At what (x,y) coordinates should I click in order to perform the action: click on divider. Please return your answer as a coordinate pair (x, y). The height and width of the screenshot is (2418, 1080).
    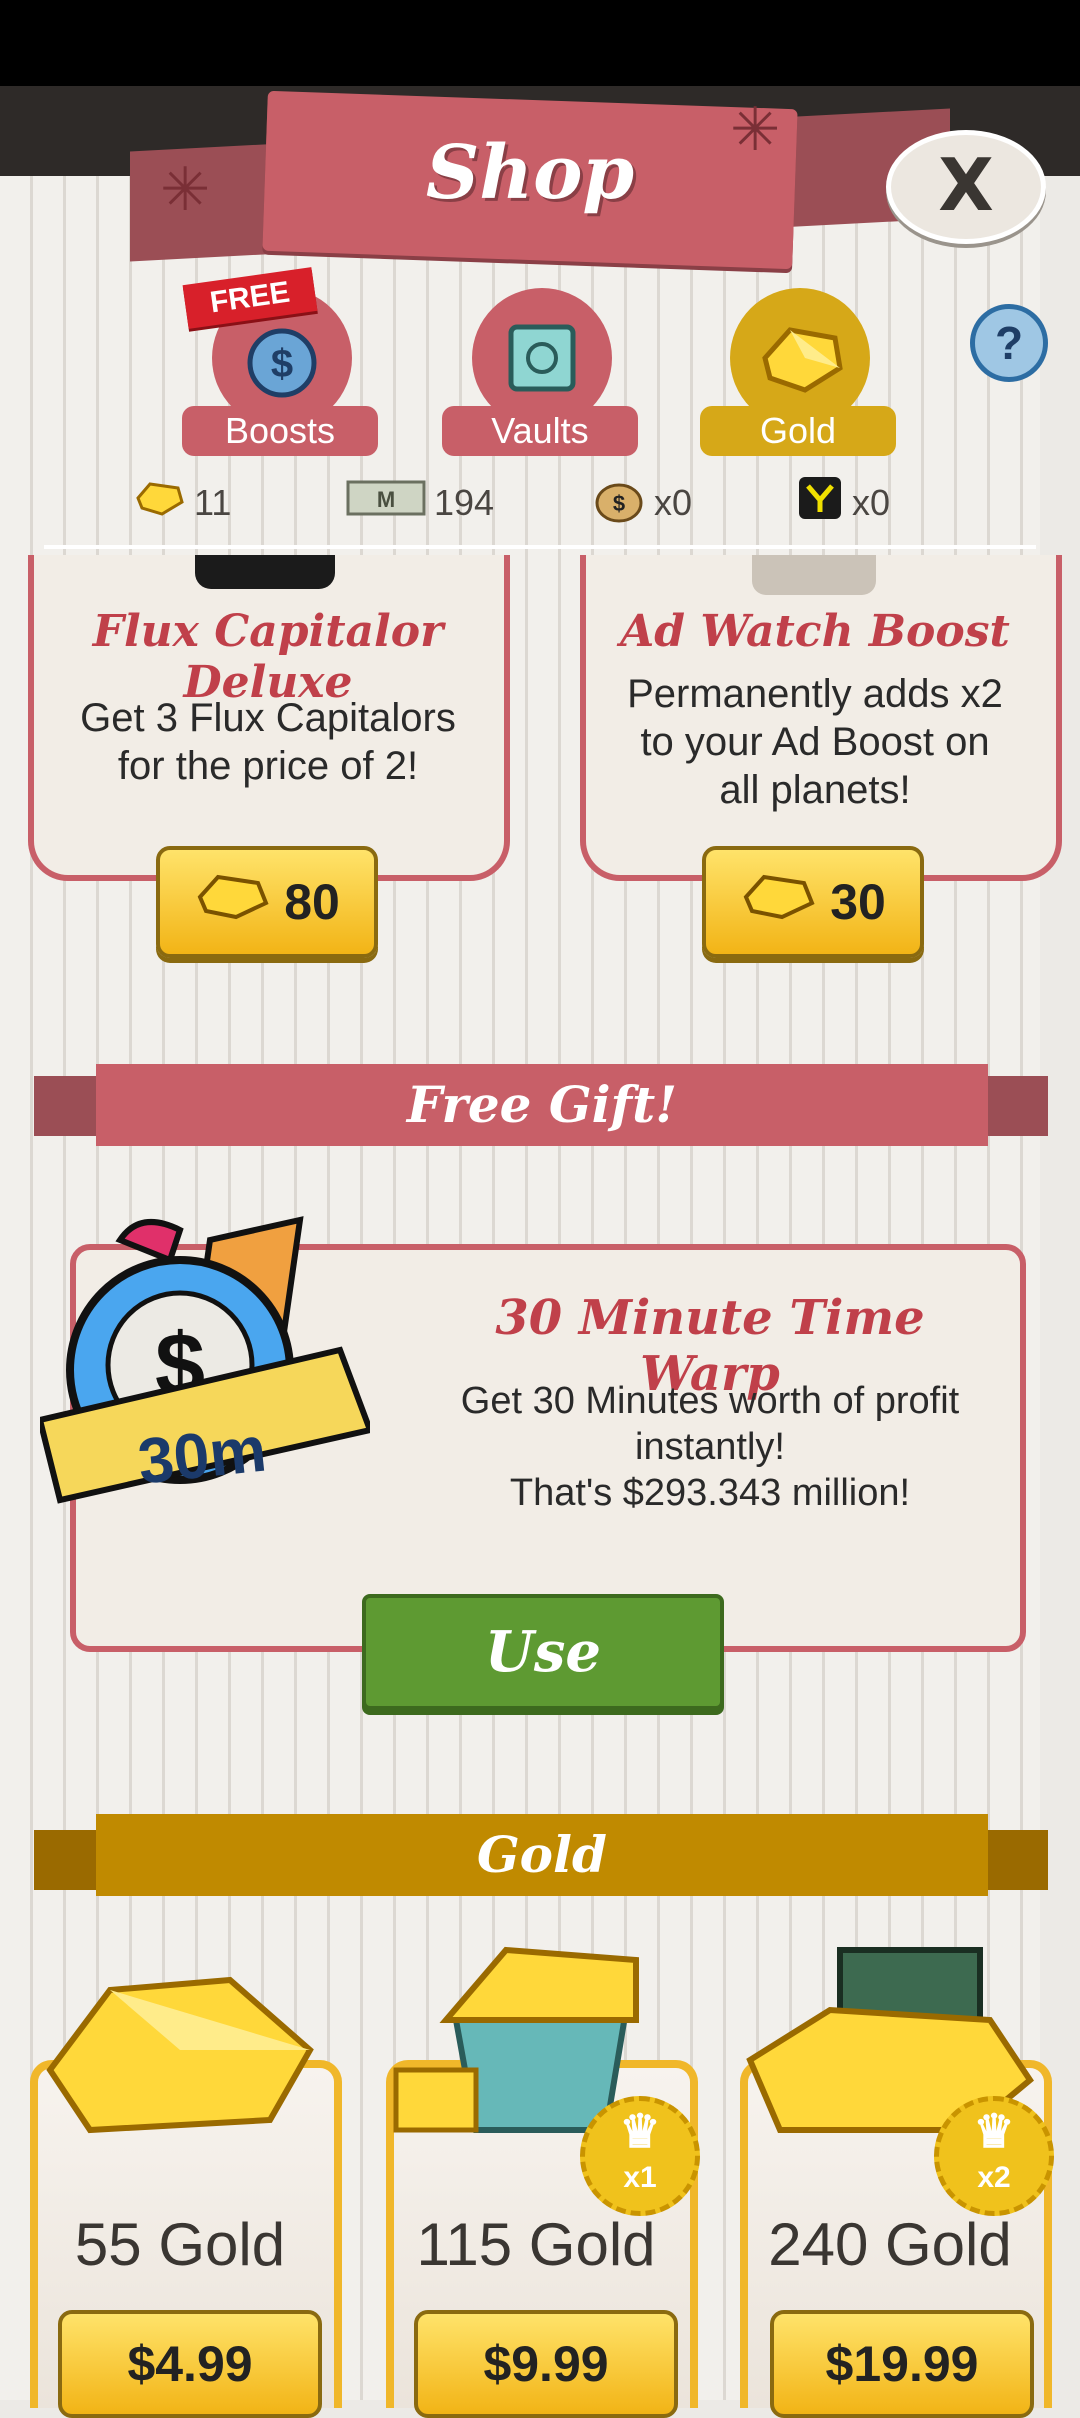
    Looking at the image, I should click on (540, 547).